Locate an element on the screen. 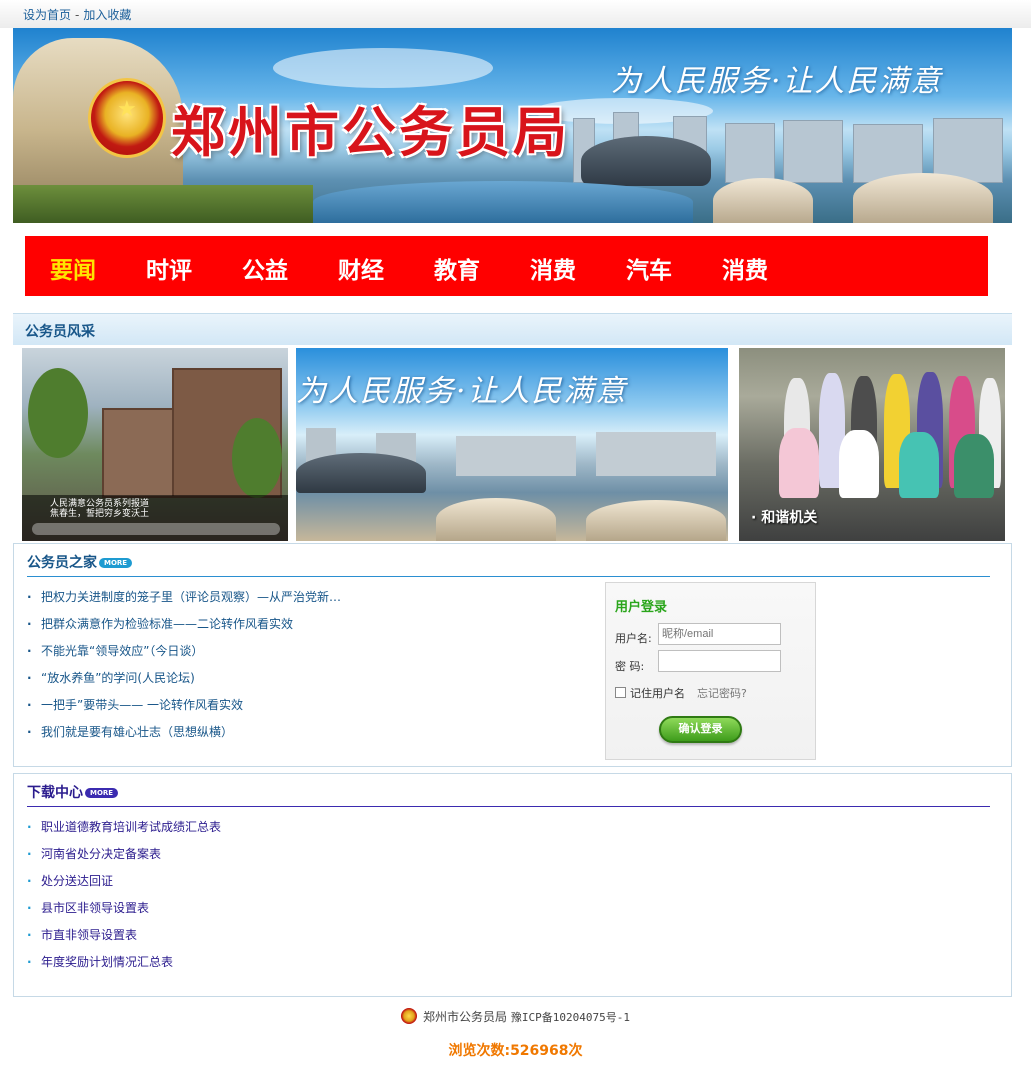 The height and width of the screenshot is (1068, 1031). gallery-slogan: 为人民服务·让人民满意 is located at coordinates (462, 391).